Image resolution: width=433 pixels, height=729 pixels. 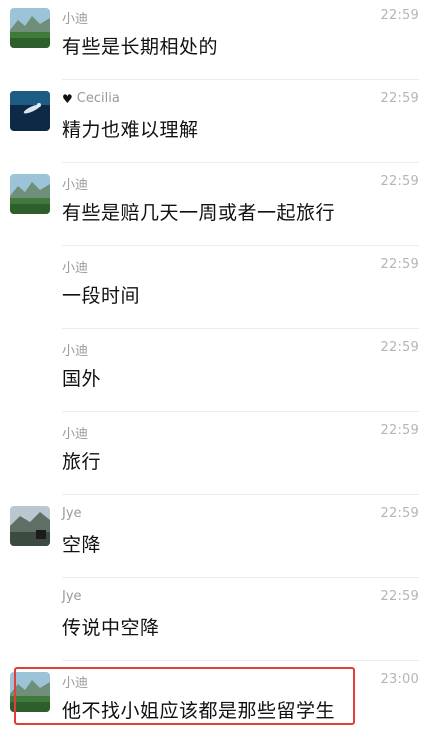 What do you see at coordinates (216, 123) in the screenshot?
I see `chat-message: ♥ Cecilia 22:59 精力也难以理解` at bounding box center [216, 123].